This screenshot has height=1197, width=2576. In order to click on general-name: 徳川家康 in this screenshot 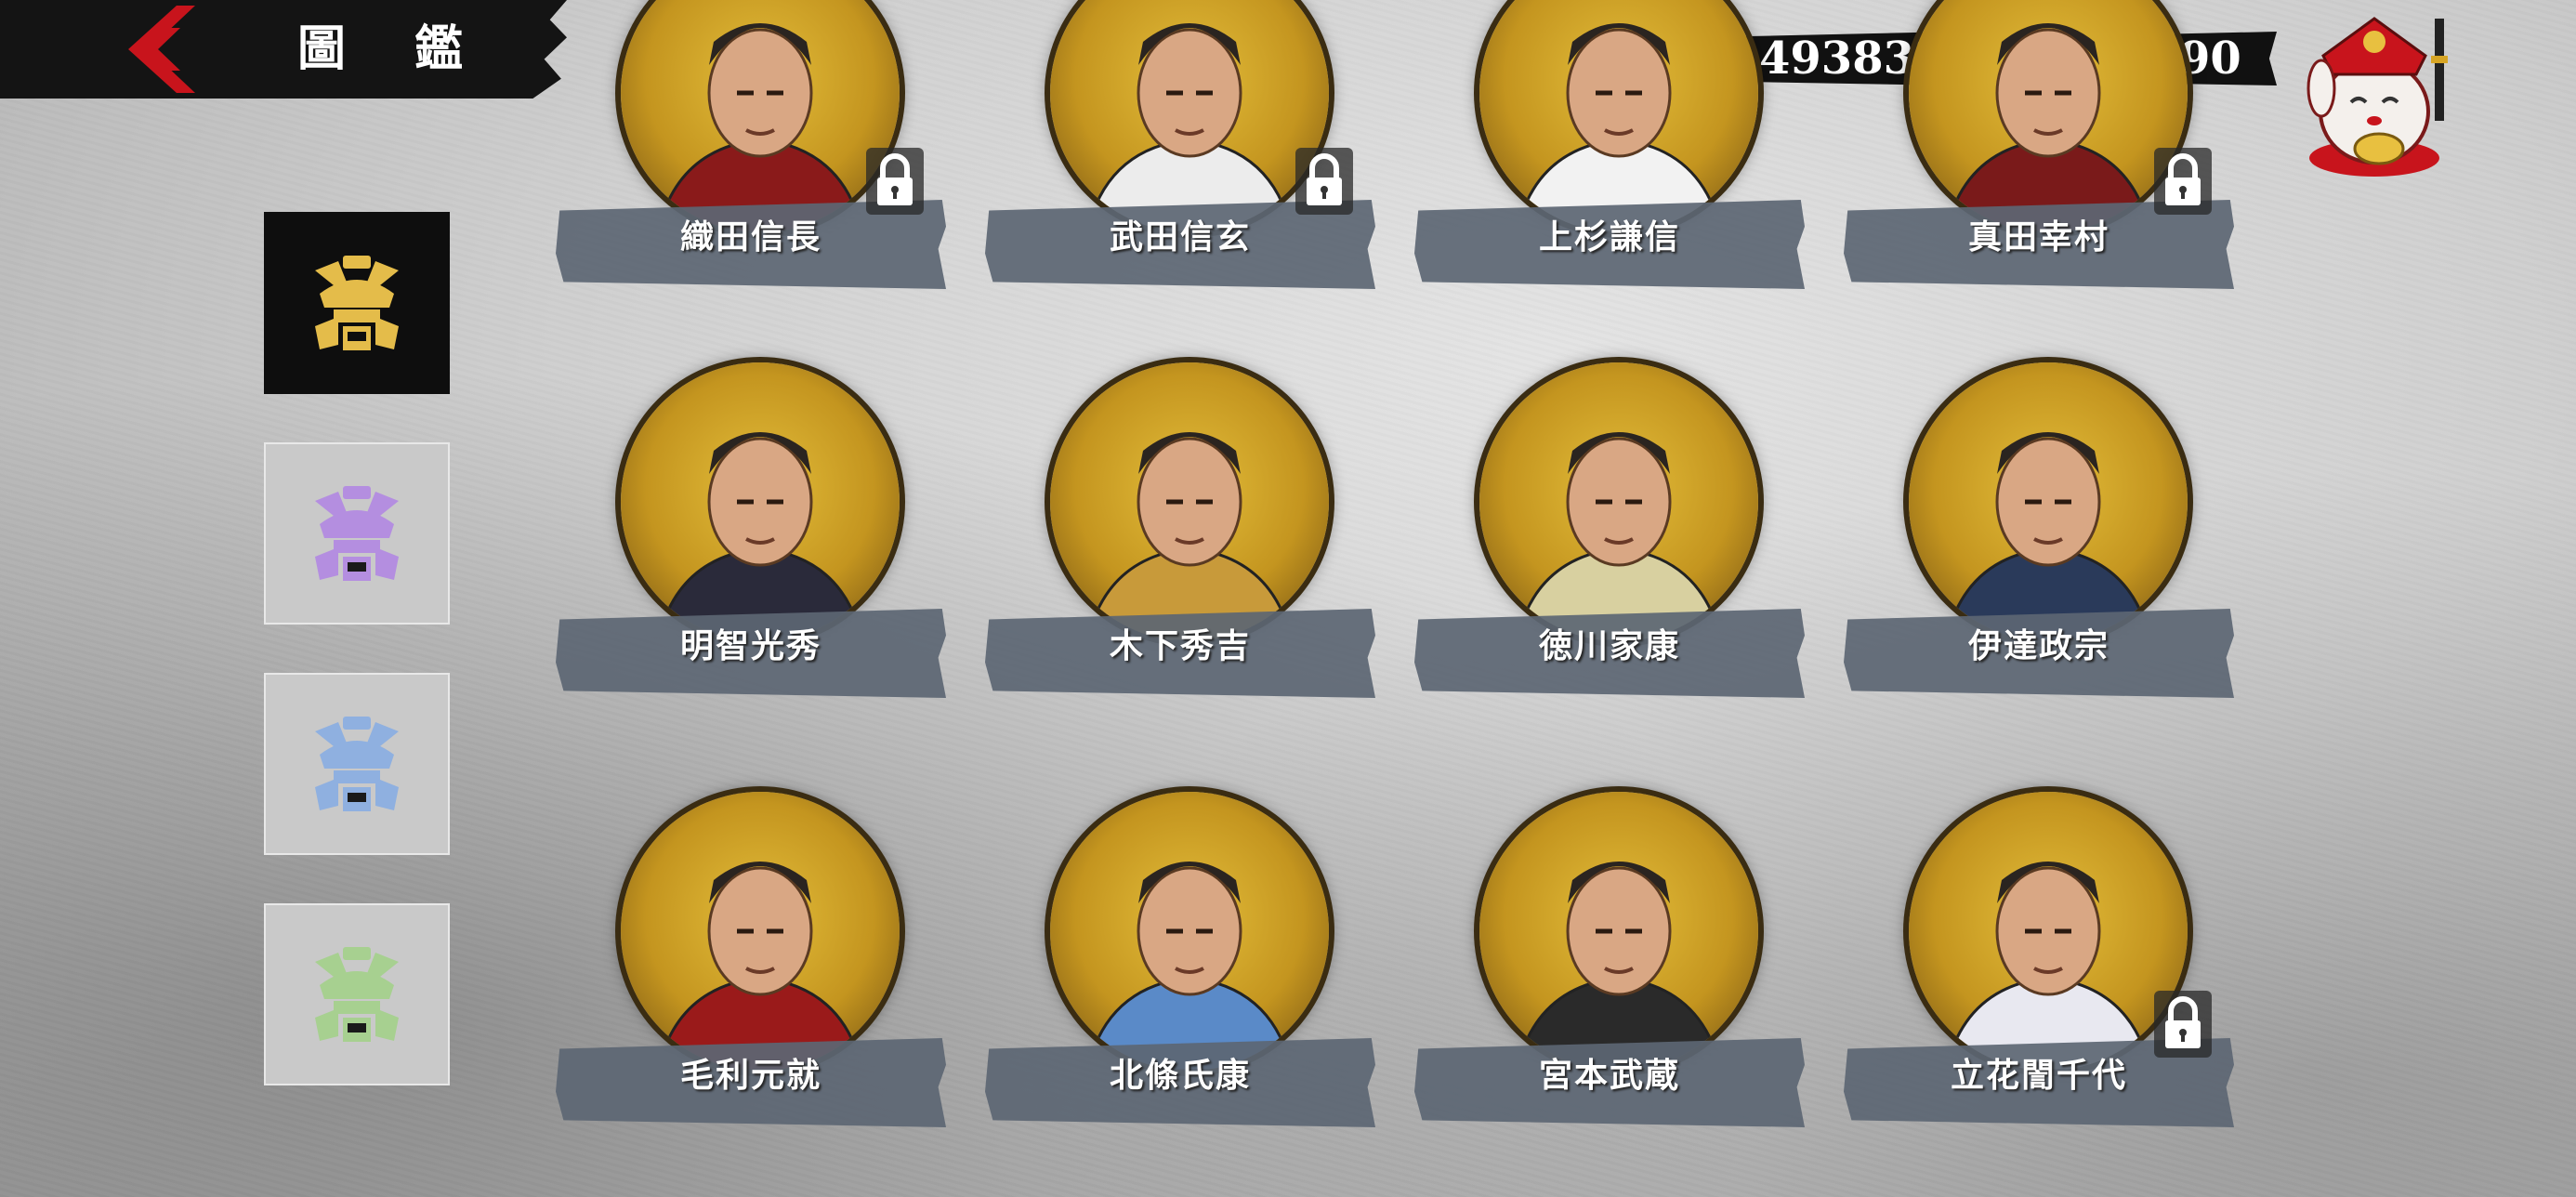, I will do `click(1609, 645)`.